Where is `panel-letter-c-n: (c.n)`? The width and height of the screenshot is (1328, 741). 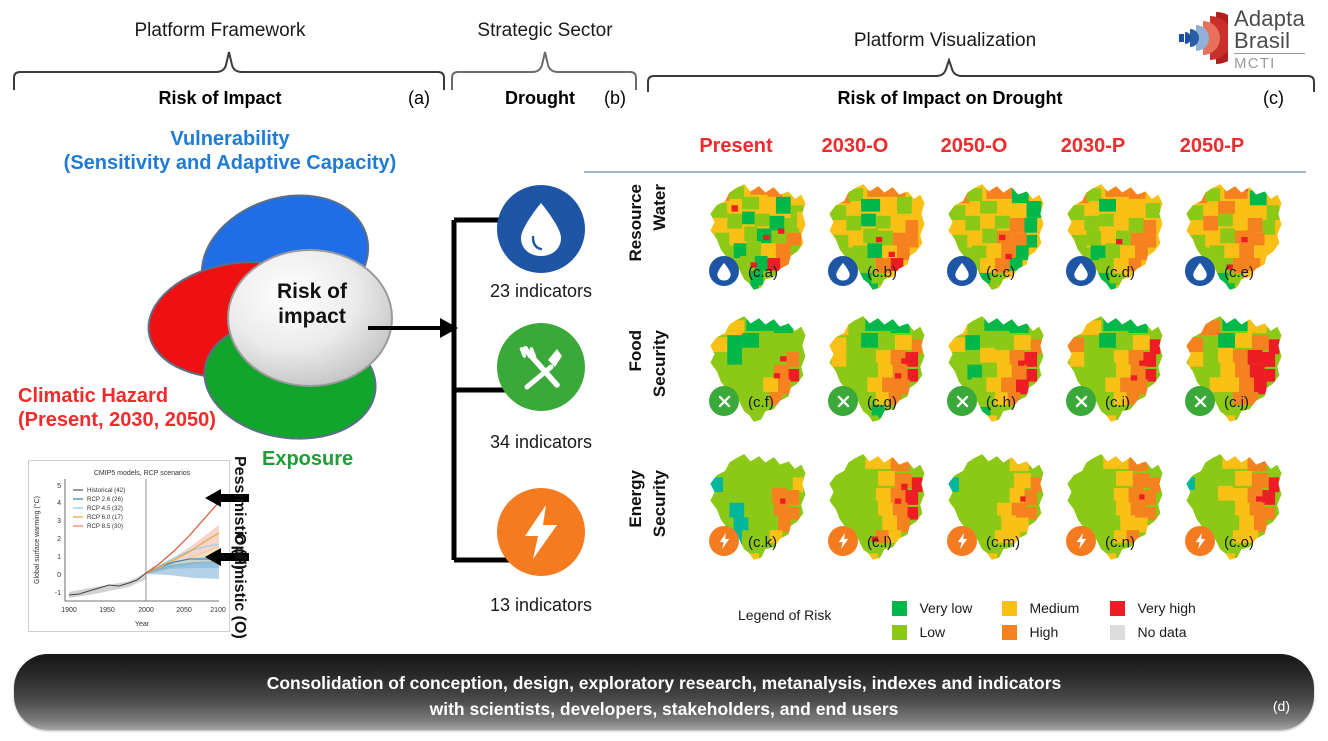 panel-letter-c-n: (c.n) is located at coordinates (1120, 542).